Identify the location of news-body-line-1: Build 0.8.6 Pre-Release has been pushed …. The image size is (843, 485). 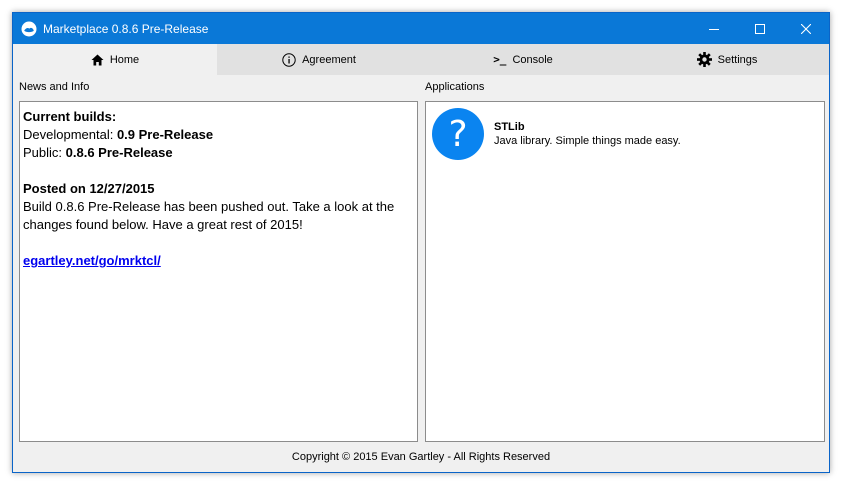
(209, 206).